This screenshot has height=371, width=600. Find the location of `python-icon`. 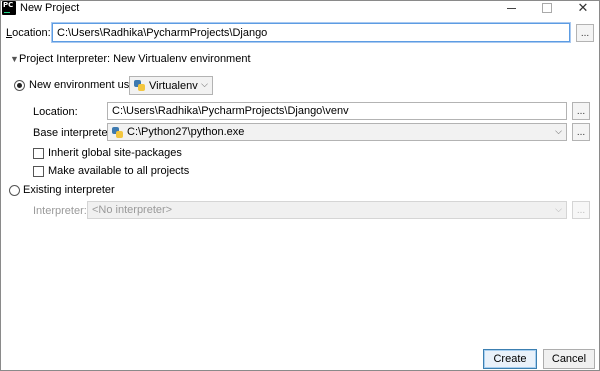

python-icon is located at coordinates (117, 132).